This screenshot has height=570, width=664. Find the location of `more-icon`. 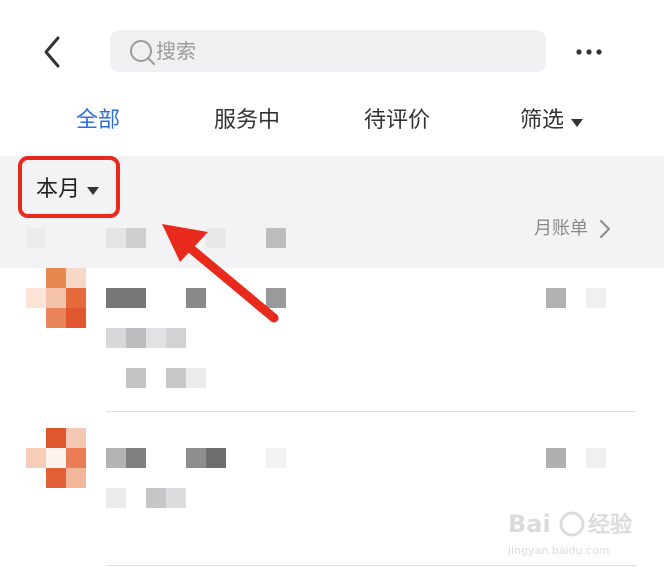

more-icon is located at coordinates (589, 52).